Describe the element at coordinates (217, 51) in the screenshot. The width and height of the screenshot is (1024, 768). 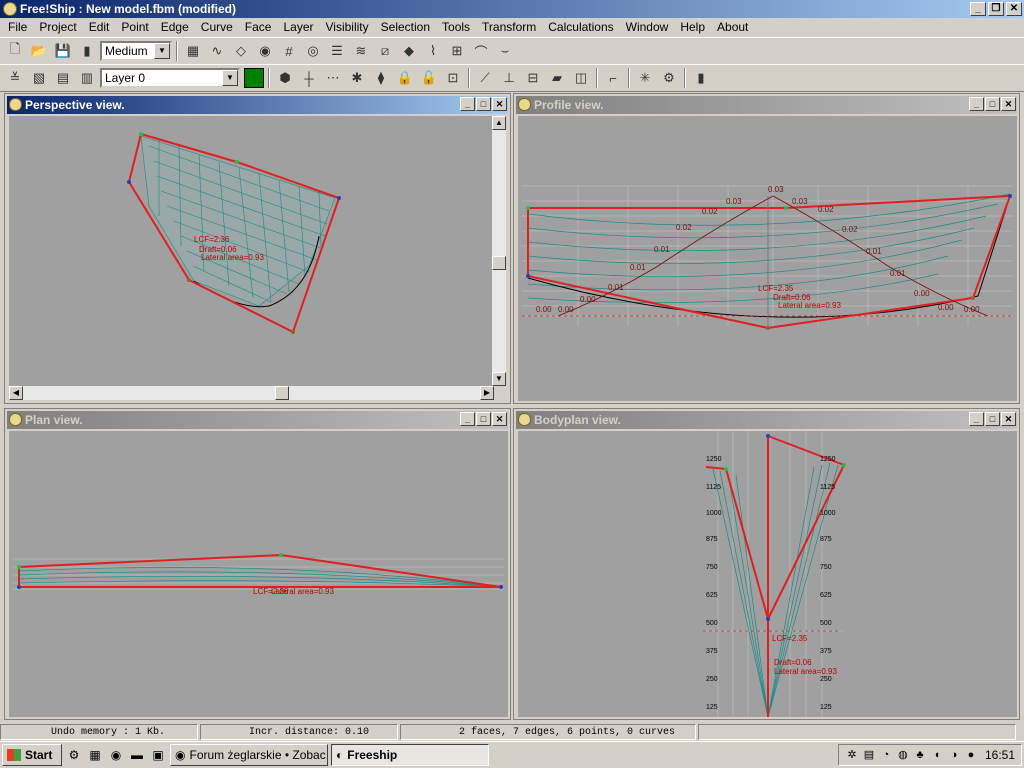
I see `curvature-icon: ∿` at that location.